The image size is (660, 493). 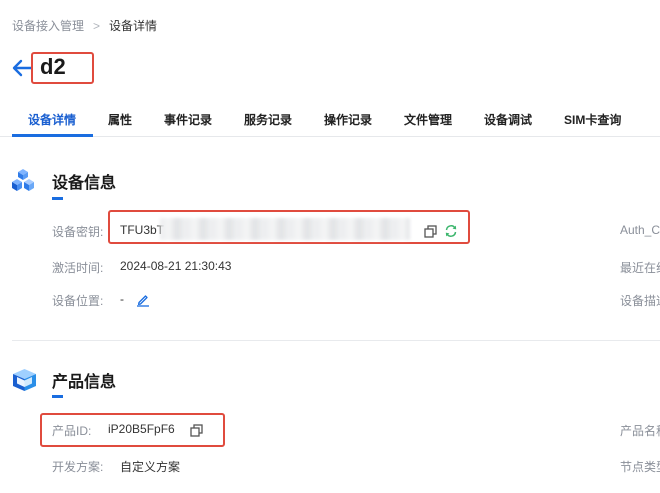 I want to click on device-secret-redacted, so click(x=285, y=229).